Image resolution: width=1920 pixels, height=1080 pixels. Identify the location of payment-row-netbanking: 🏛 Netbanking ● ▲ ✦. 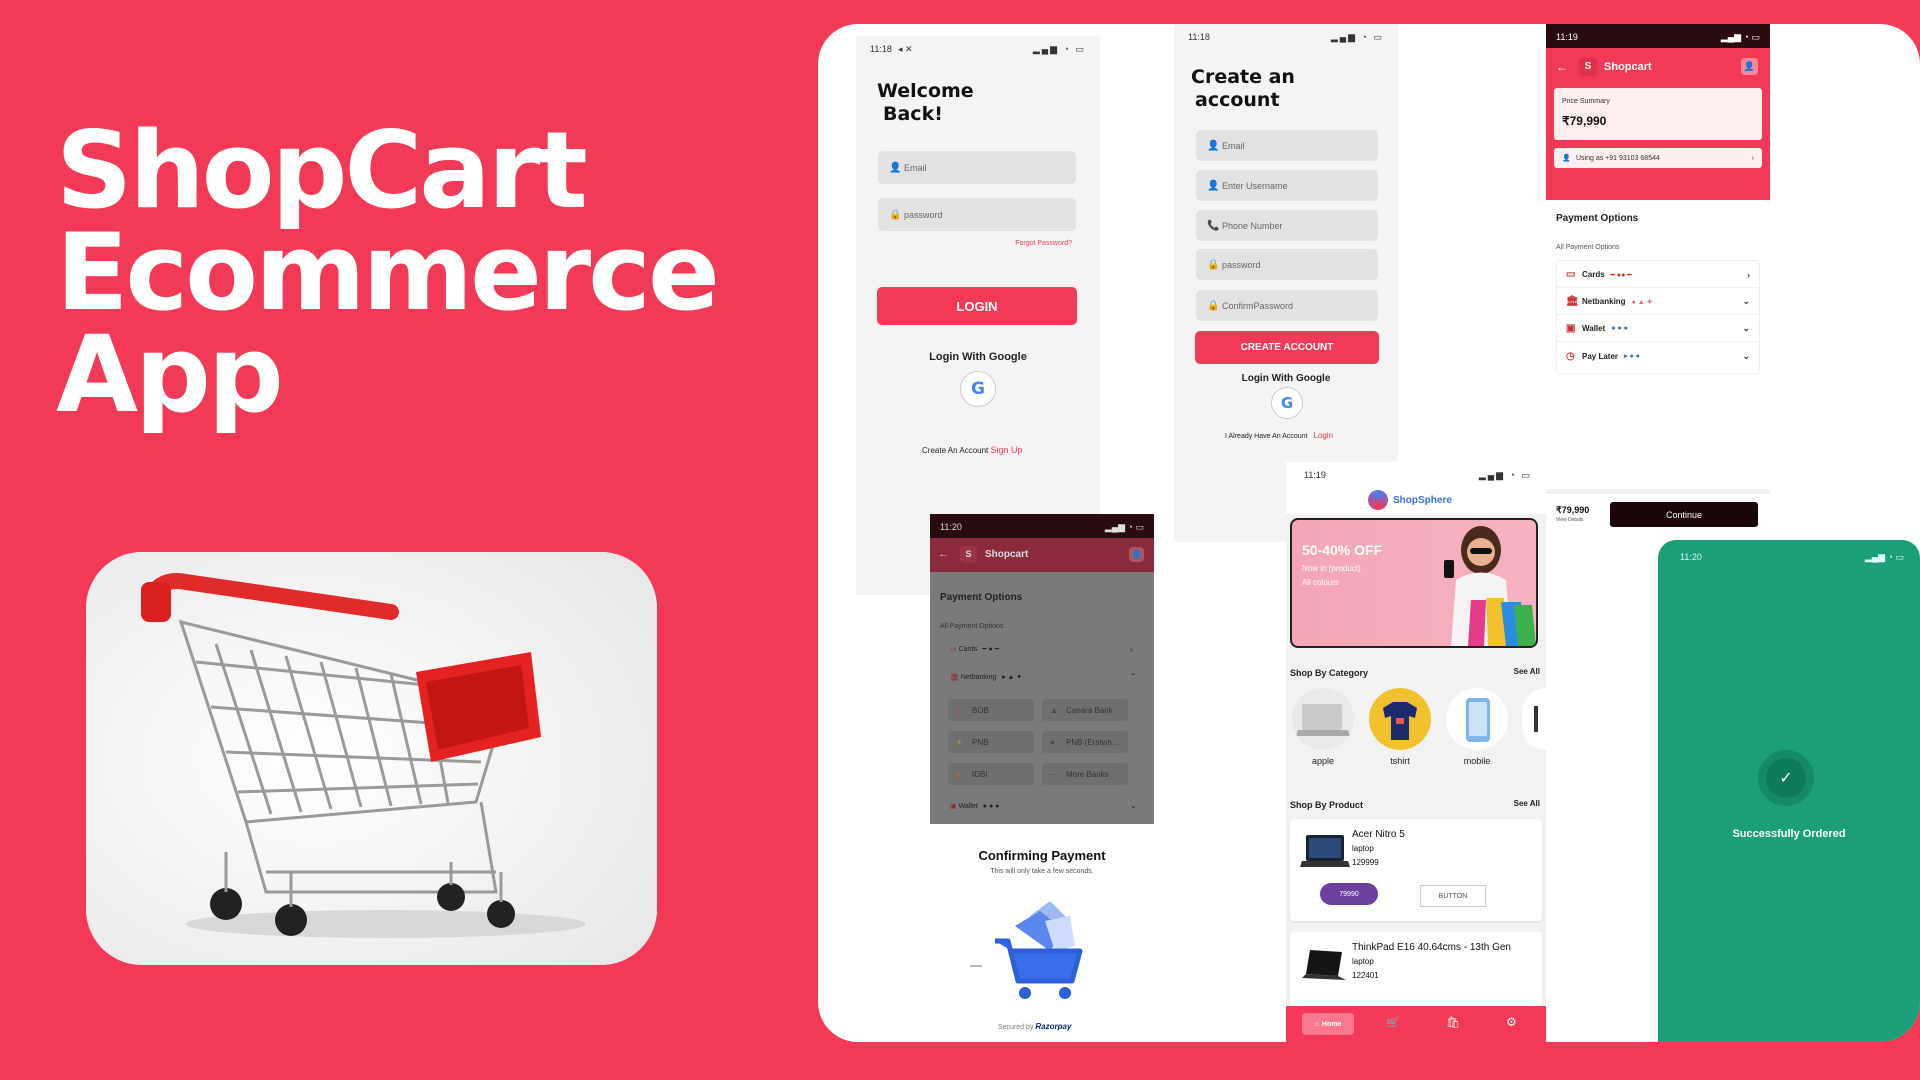
(986, 677).